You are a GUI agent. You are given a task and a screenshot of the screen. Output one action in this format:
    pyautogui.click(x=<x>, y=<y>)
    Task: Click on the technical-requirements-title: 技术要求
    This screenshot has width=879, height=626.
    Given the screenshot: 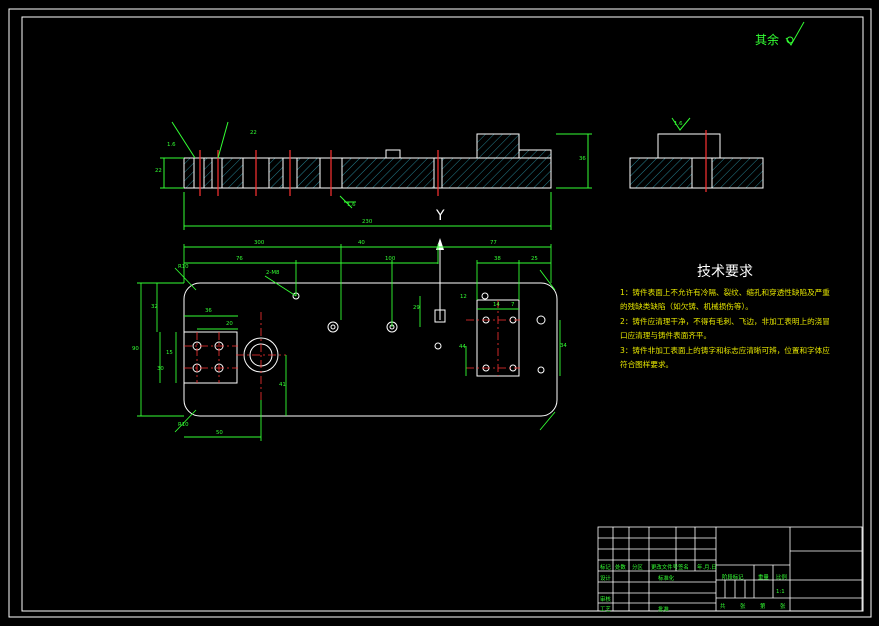 What is the action you would take?
    pyautogui.click(x=725, y=272)
    